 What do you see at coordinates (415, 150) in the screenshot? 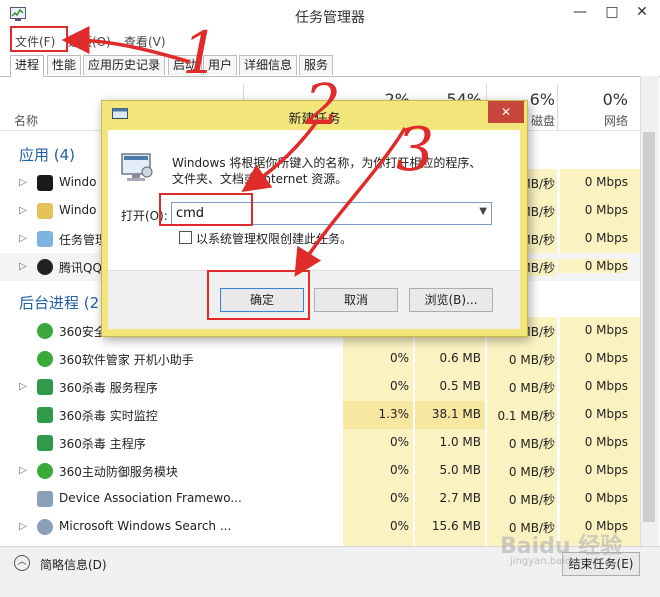
I see `annotation-number-3: 3` at bounding box center [415, 150].